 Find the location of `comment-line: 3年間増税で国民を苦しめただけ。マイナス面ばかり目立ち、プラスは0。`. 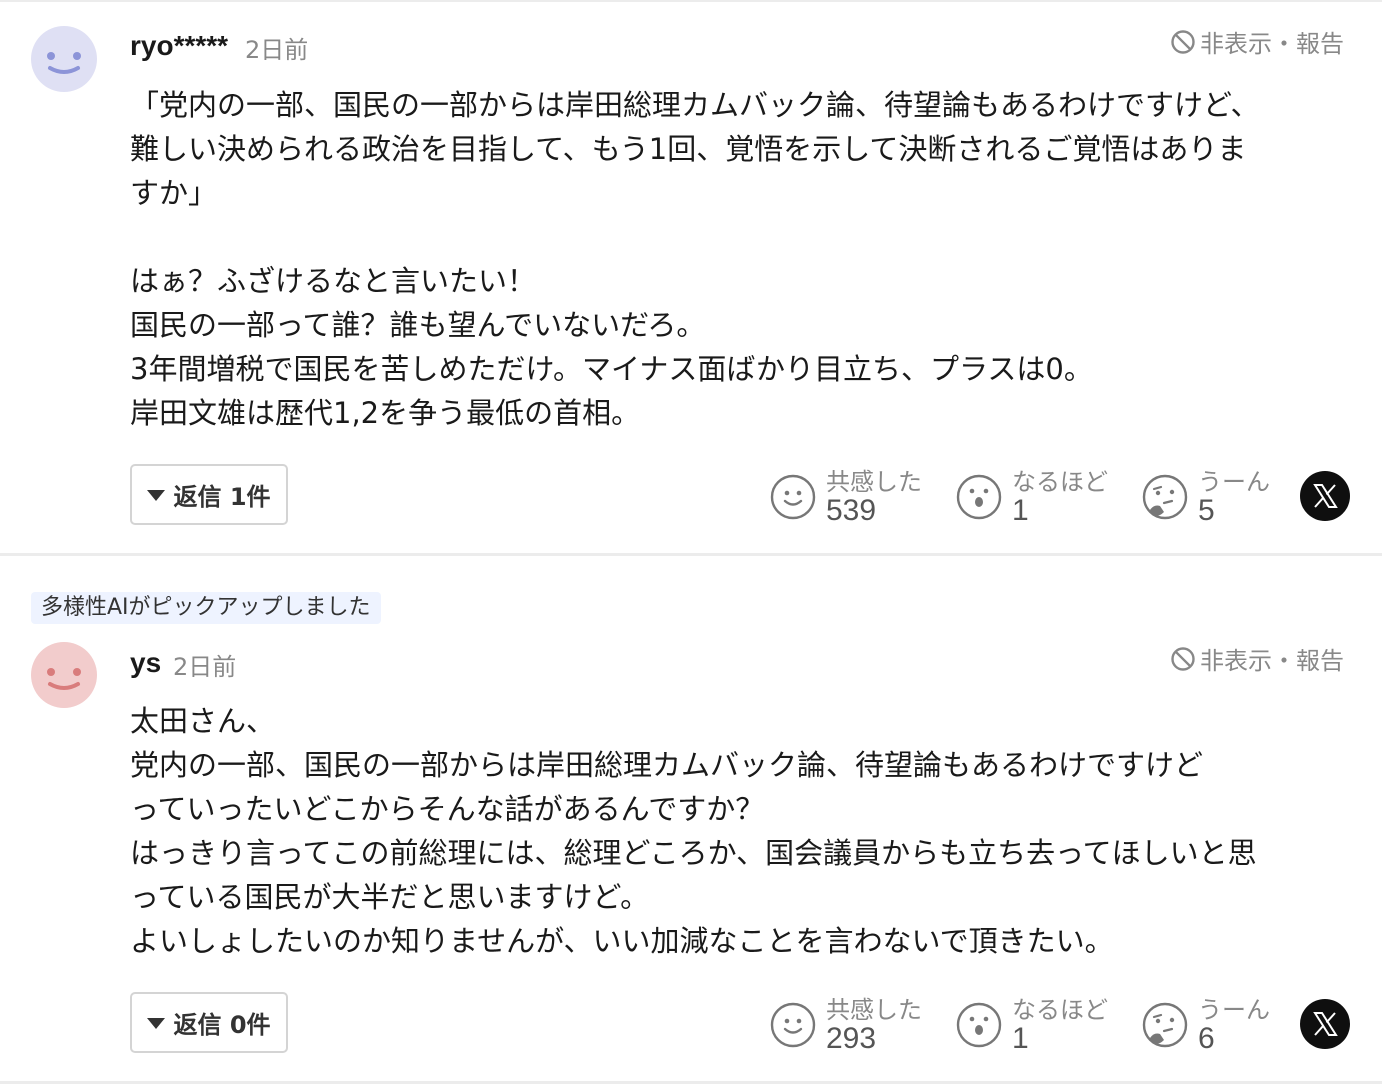

comment-line: 3年間増税で国民を苦しめただけ。マイナス面ばかり目立ち、プラスは0。 is located at coordinates (611, 369).